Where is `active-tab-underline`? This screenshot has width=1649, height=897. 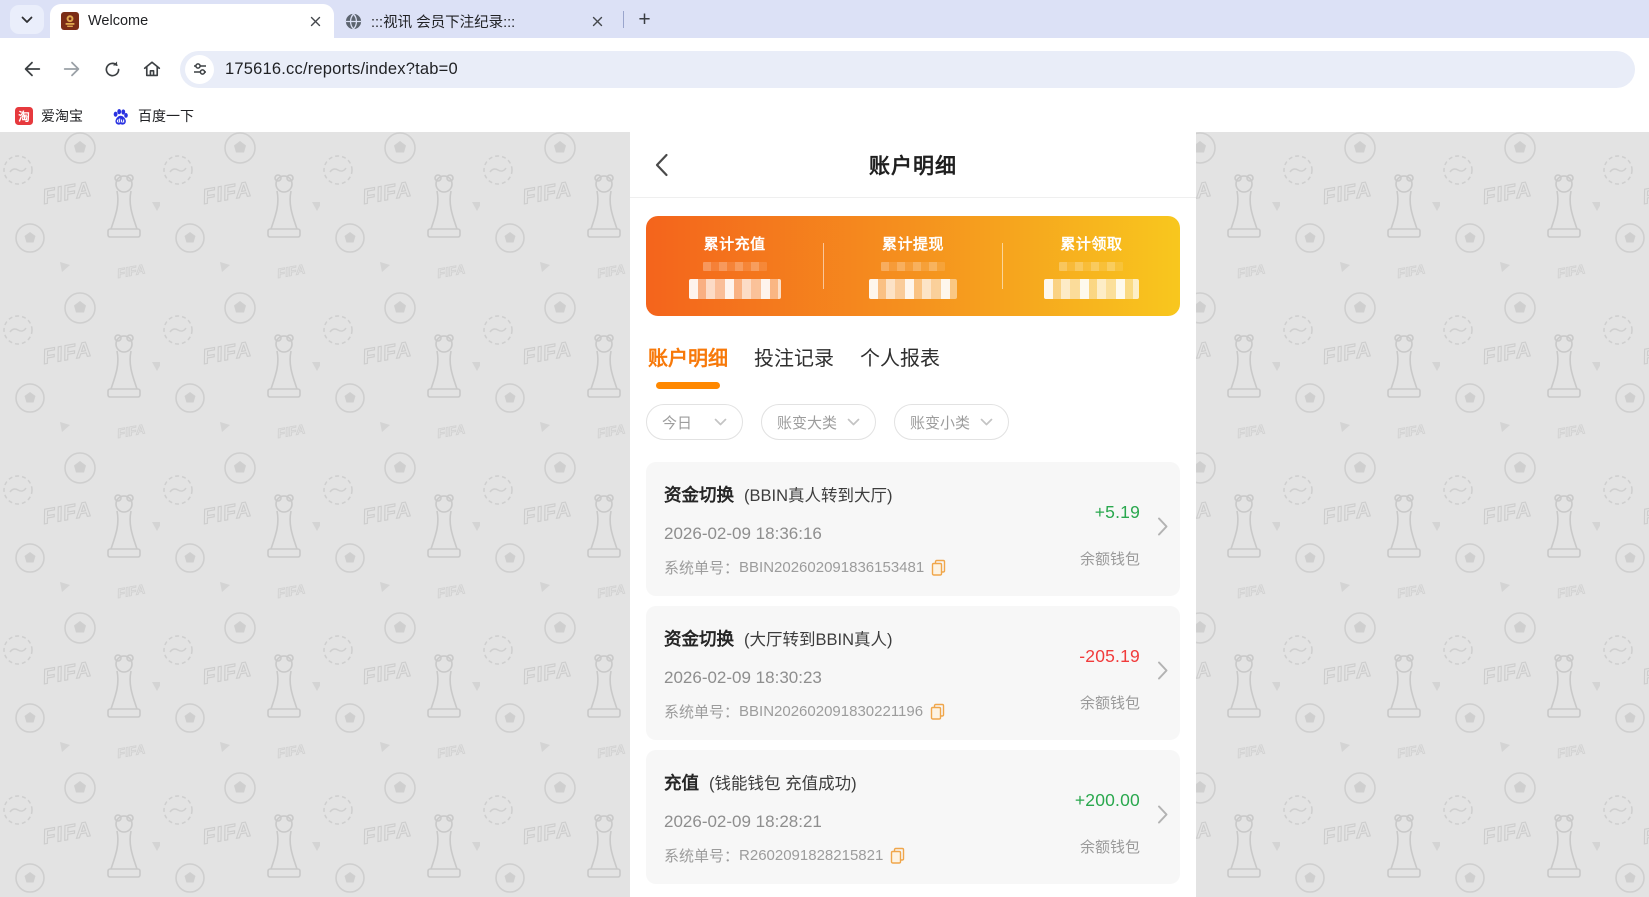 active-tab-underline is located at coordinates (688, 385).